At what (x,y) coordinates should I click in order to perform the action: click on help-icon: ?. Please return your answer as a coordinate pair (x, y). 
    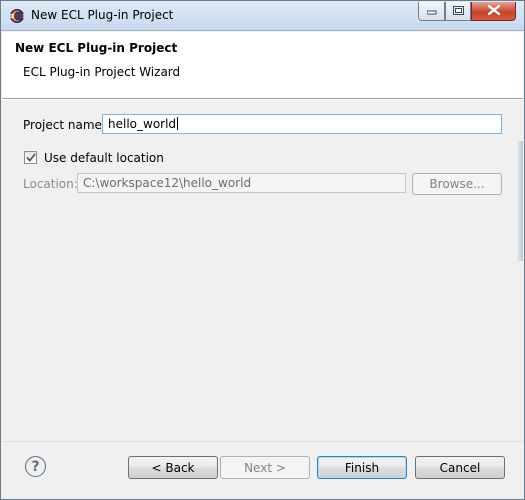
    Looking at the image, I should click on (35, 466).